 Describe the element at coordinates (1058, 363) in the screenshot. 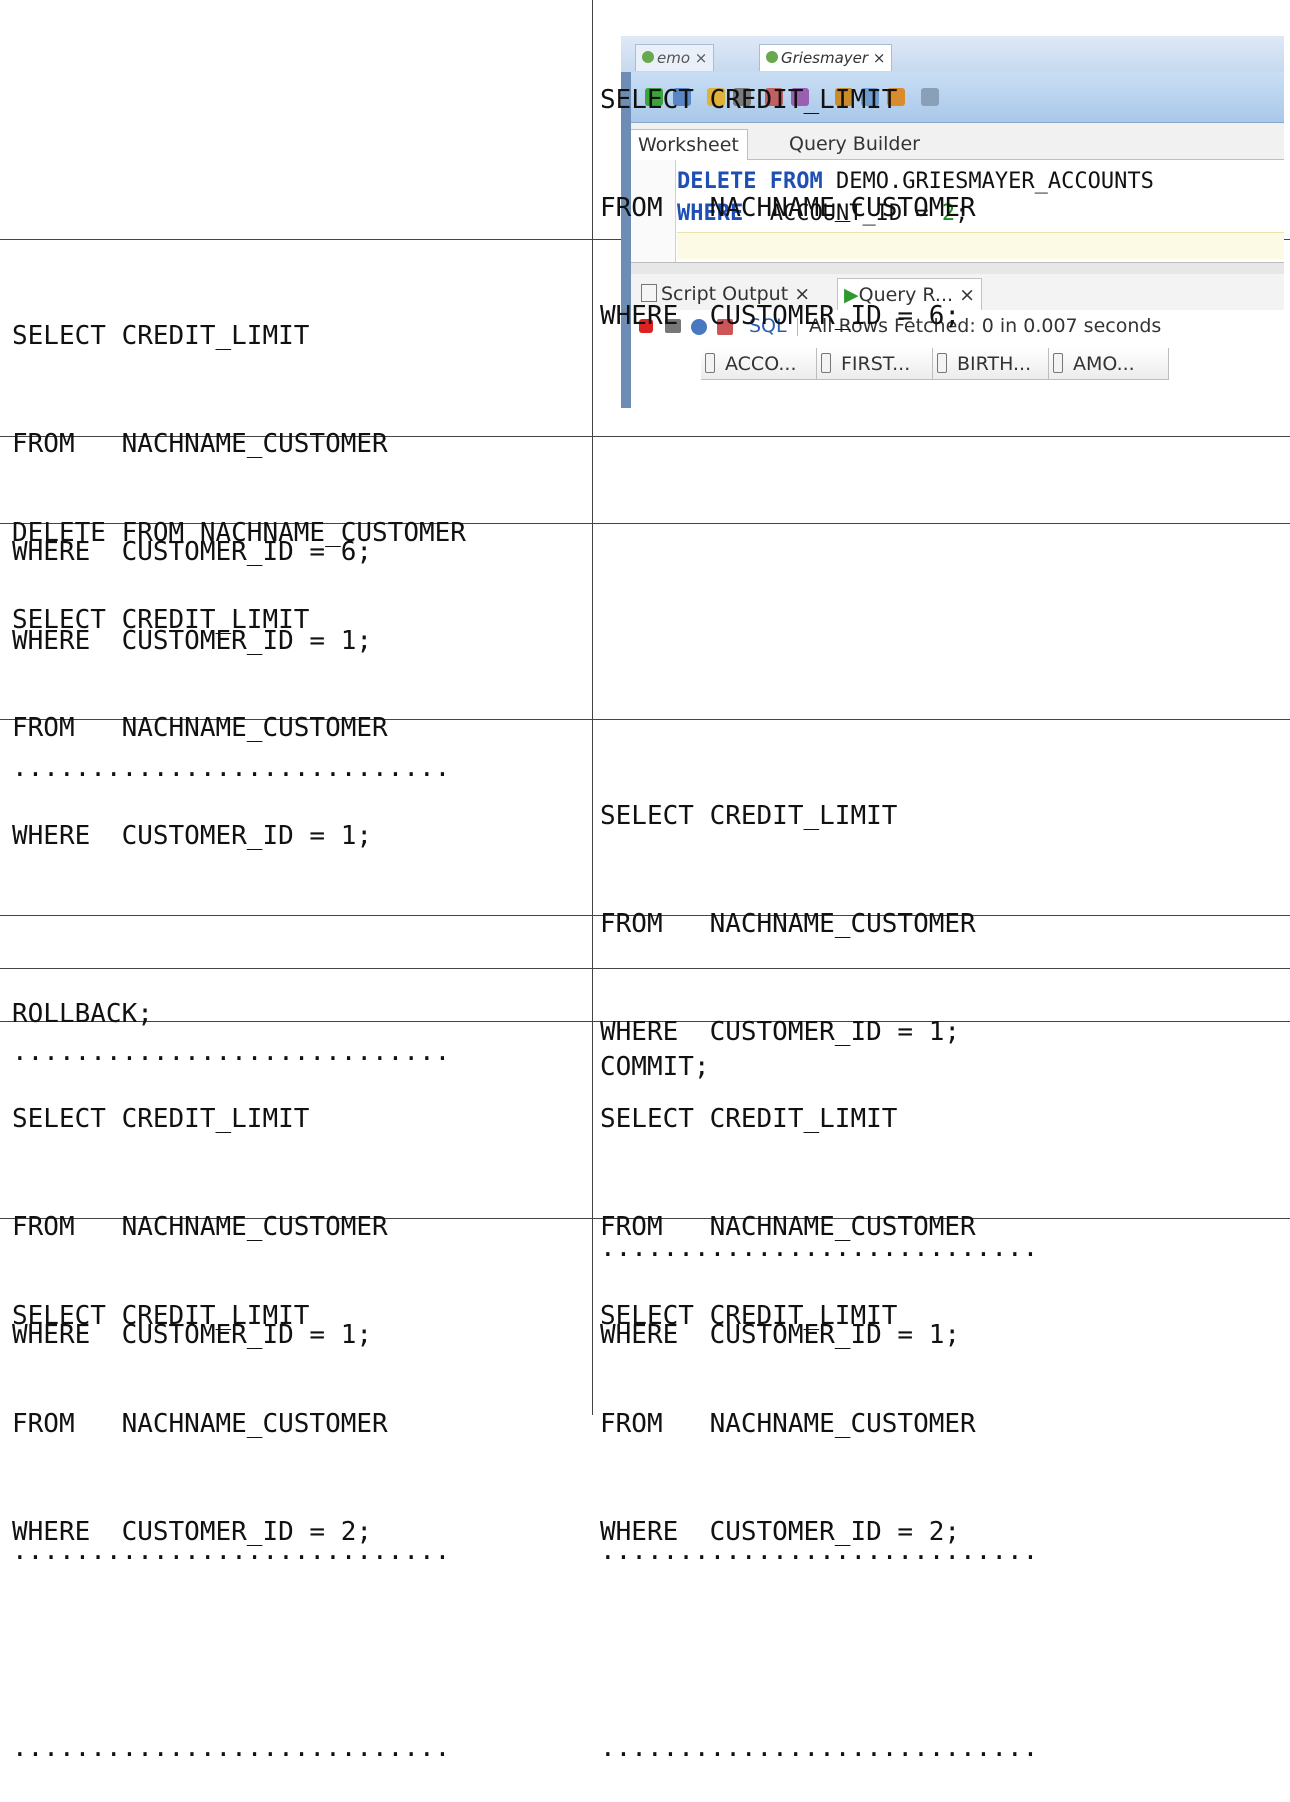

I see `column-sort-icon` at that location.